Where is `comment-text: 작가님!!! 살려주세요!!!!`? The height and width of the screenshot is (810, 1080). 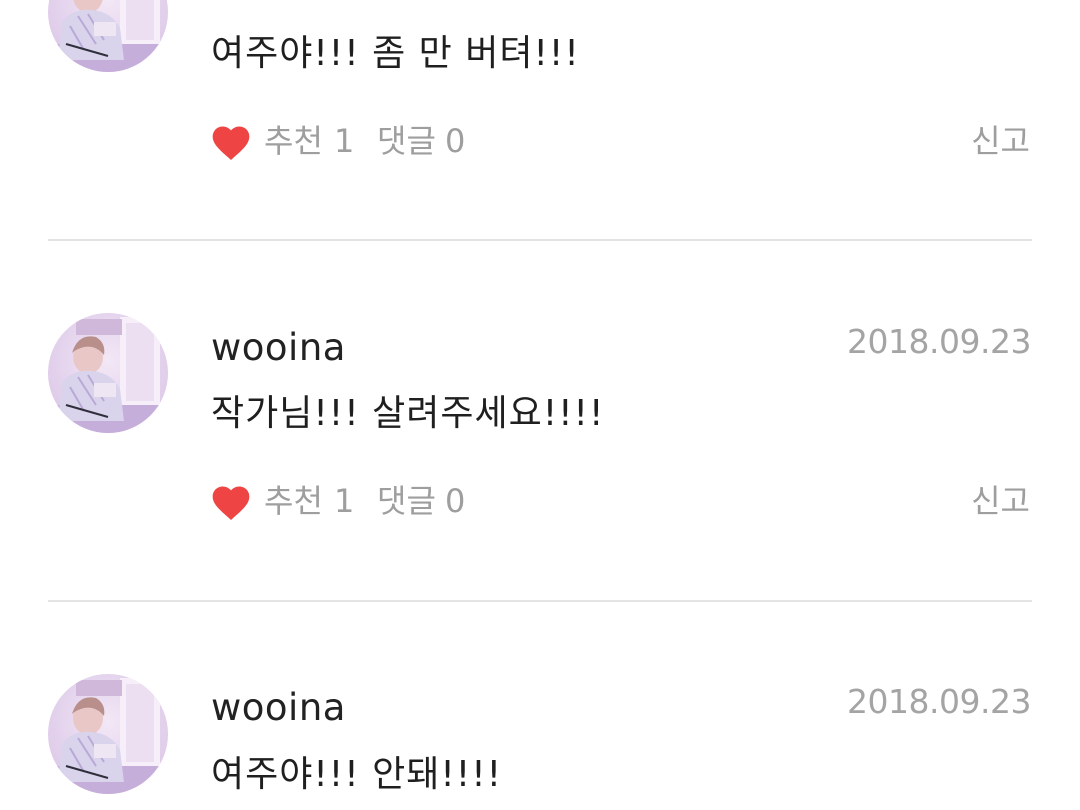 comment-text: 작가님!!! 살려주세요!!!! is located at coordinates (408, 413).